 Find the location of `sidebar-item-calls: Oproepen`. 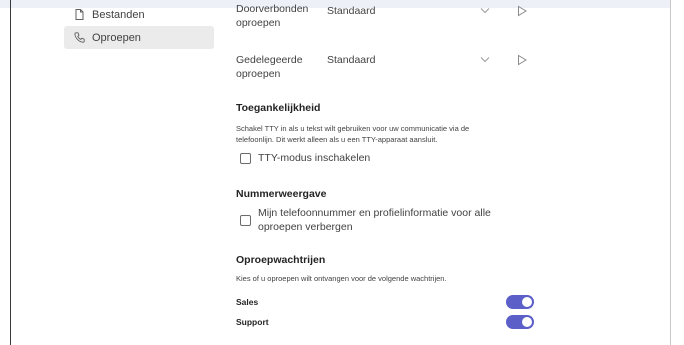

sidebar-item-calls: Oproepen is located at coordinates (139, 37).